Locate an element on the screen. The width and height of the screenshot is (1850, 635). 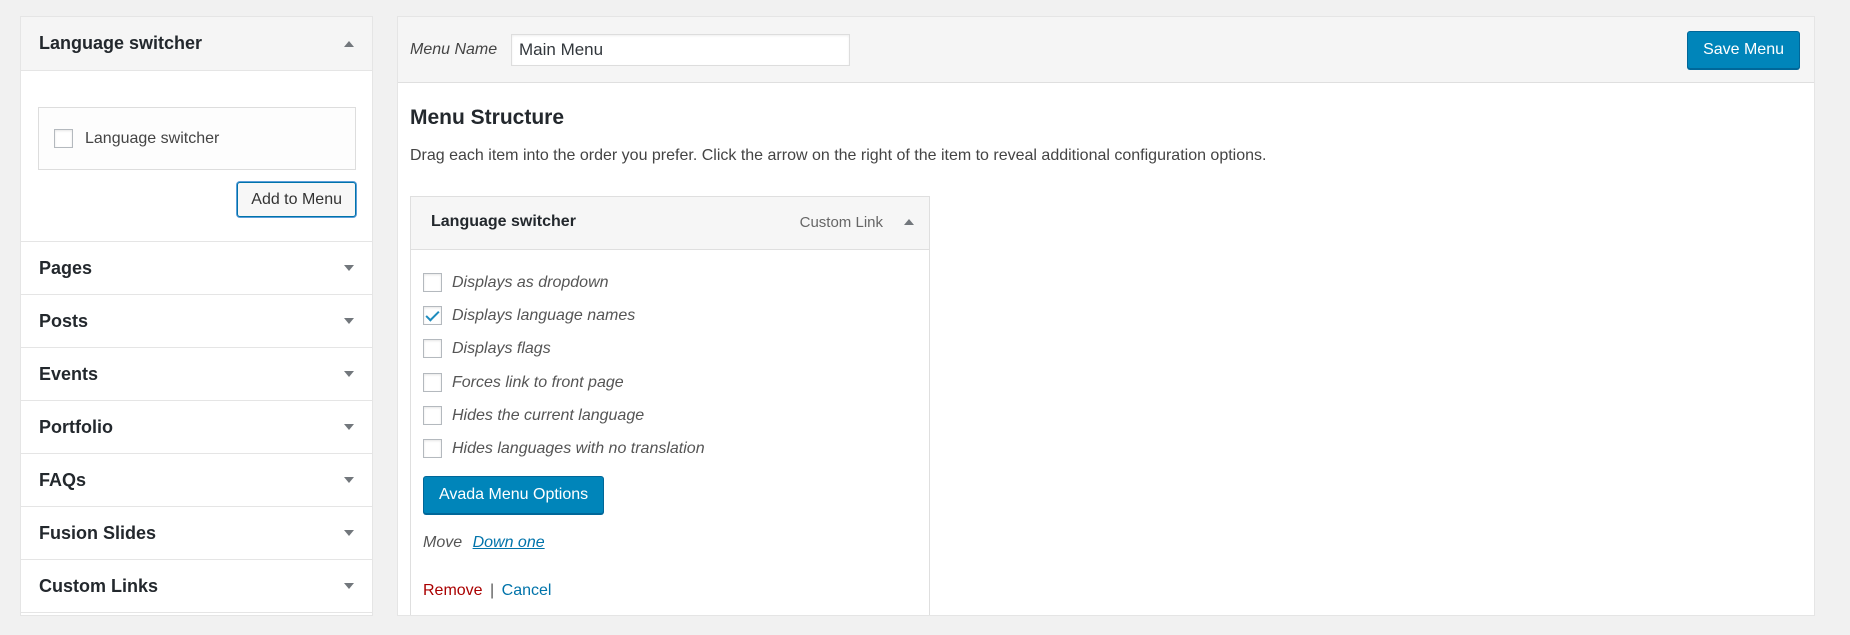
item-actions: Remove | Cancel is located at coordinates (487, 591).